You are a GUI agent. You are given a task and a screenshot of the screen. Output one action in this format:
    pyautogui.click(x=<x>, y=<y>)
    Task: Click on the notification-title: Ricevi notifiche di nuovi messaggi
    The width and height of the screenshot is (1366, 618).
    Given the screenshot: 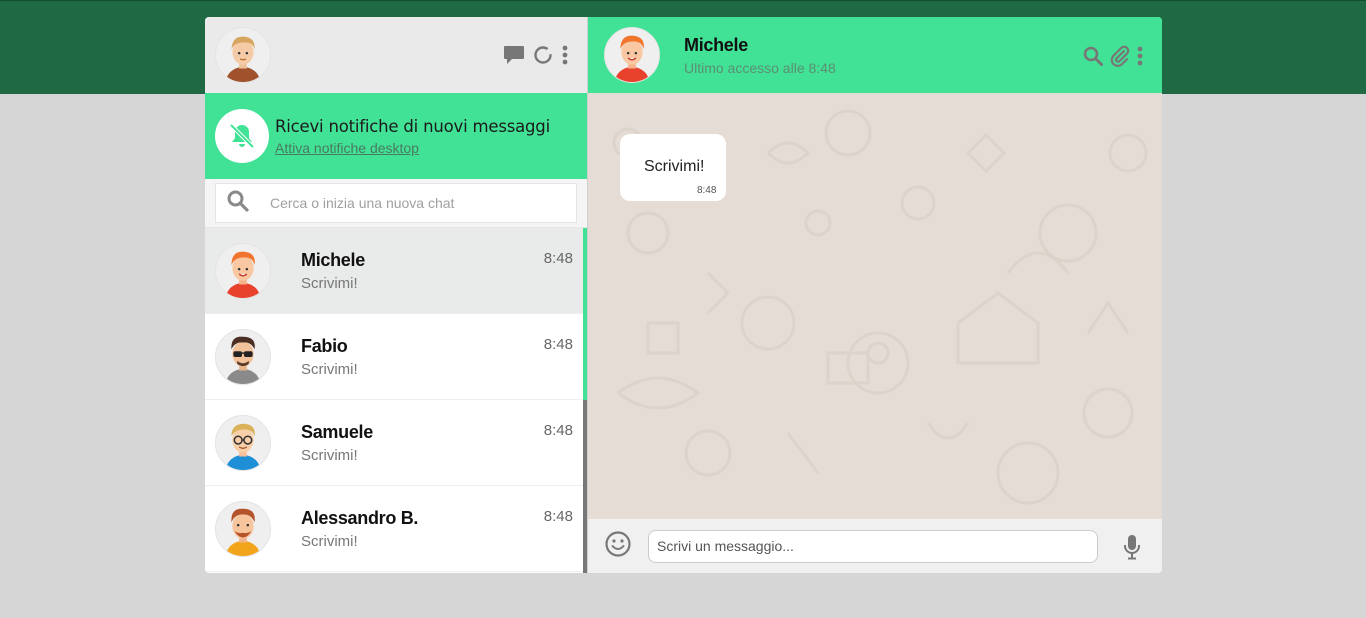 What is the action you would take?
    pyautogui.click(x=412, y=126)
    